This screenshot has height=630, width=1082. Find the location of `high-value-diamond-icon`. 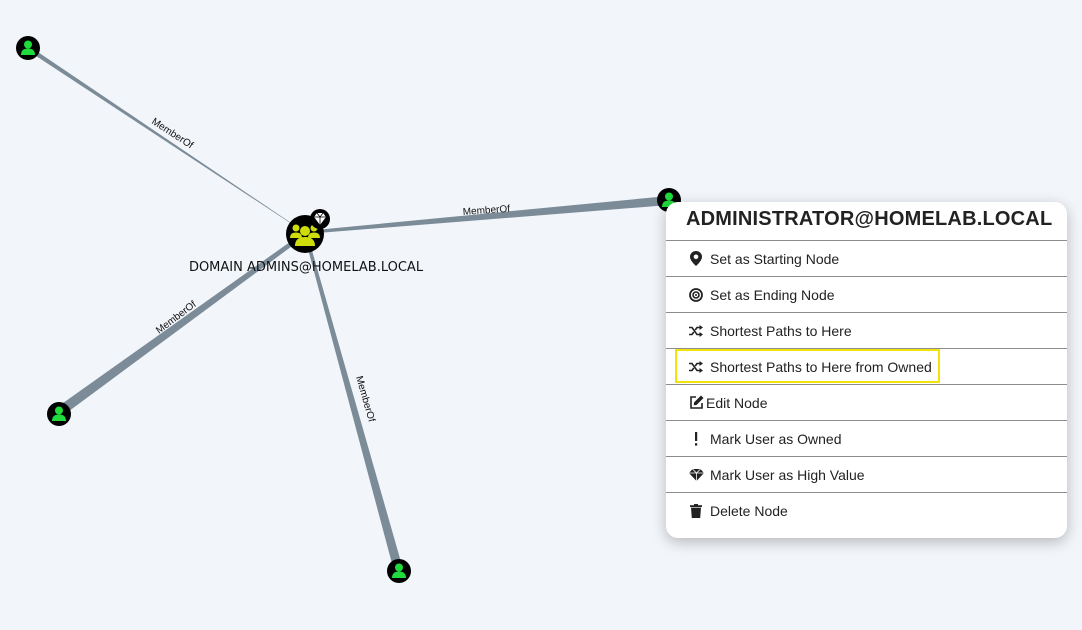

high-value-diamond-icon is located at coordinates (320, 219).